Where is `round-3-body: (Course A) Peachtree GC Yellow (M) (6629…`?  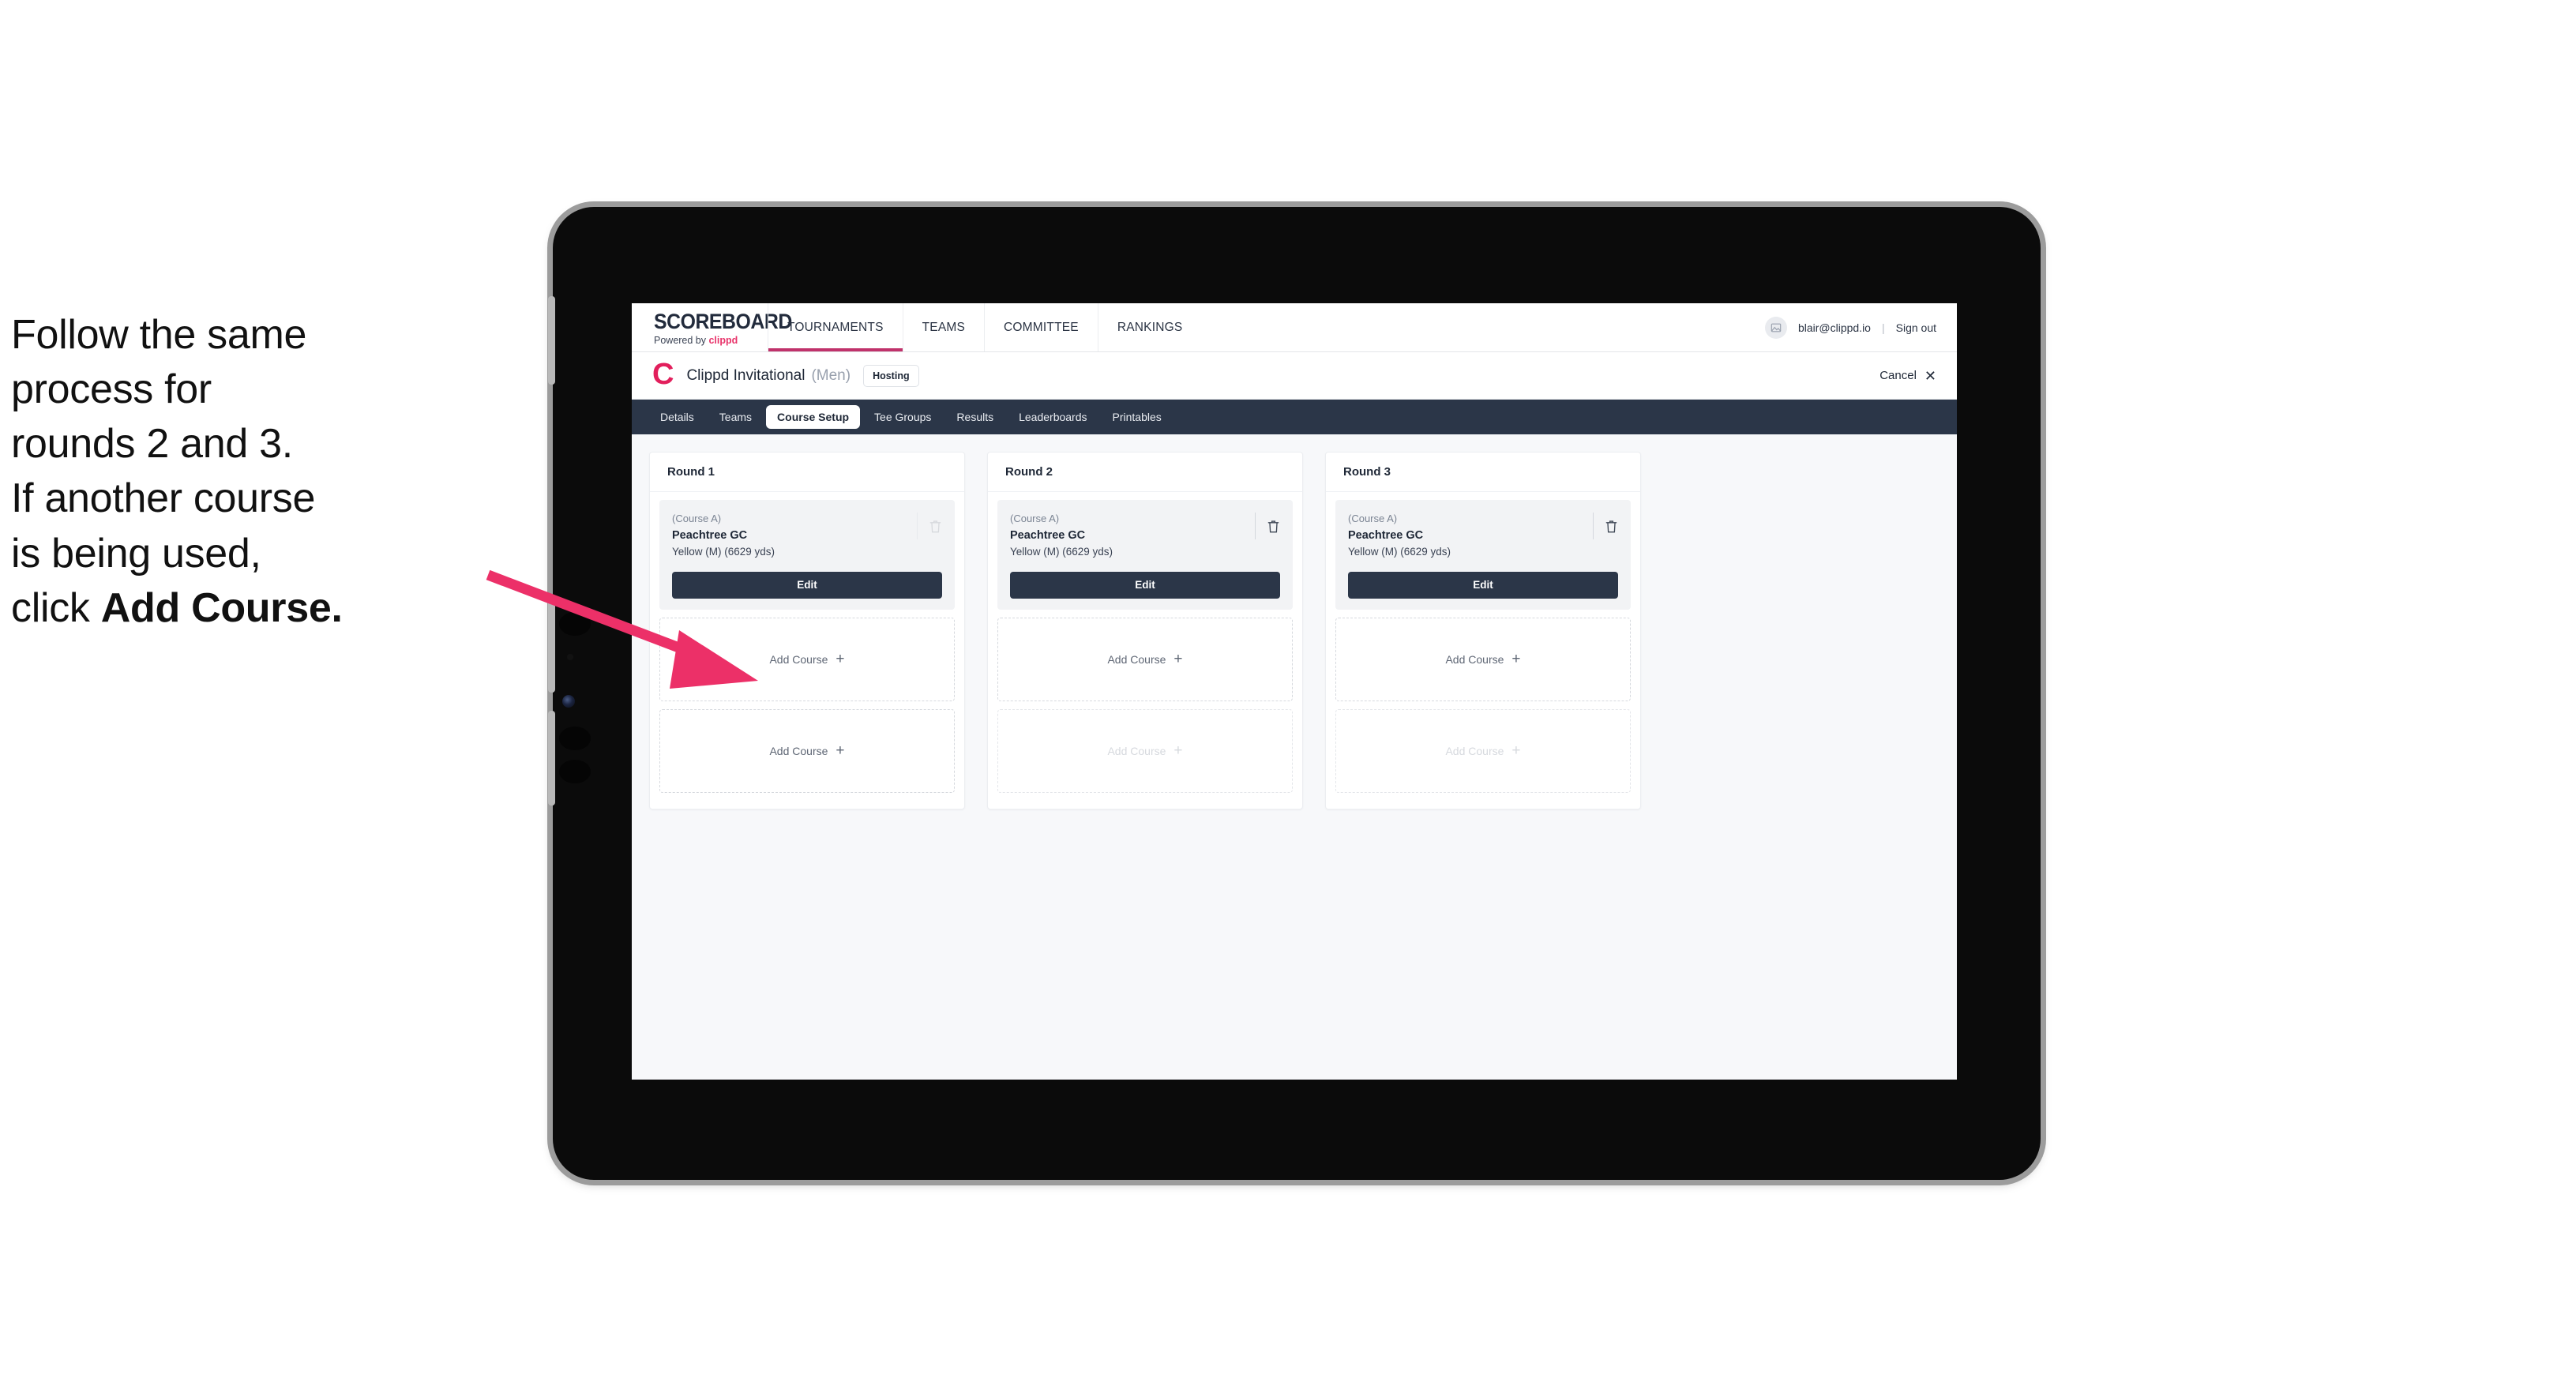
round-3-body: (Course A) Peachtree GC Yellow (M) (6629… is located at coordinates (1483, 642).